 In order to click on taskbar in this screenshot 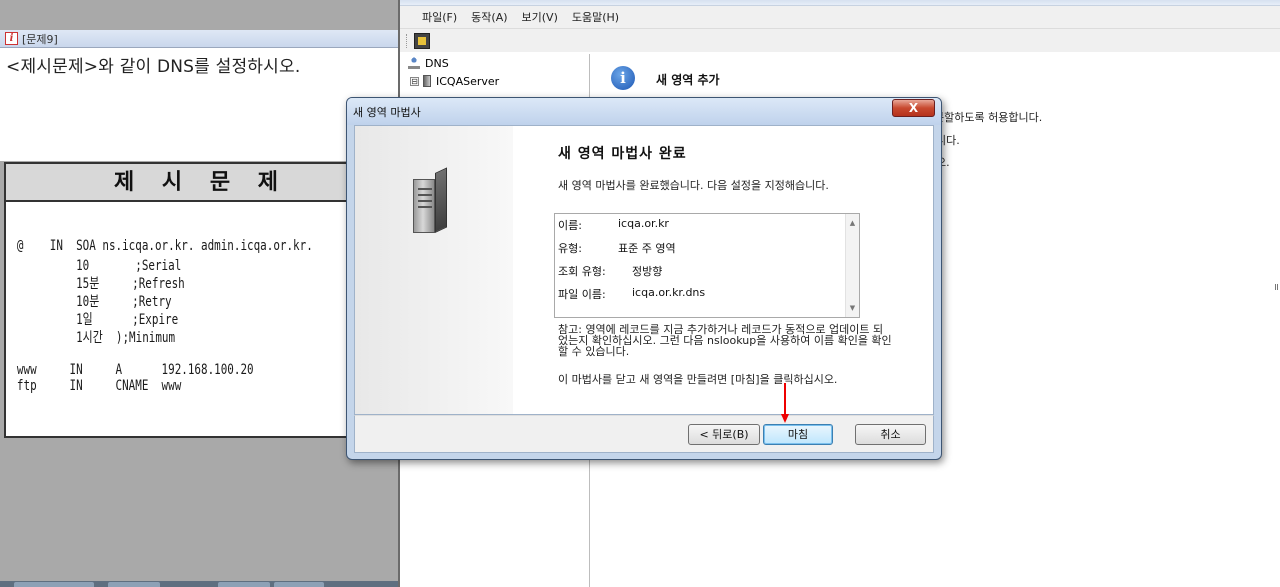, I will do `click(199, 584)`.